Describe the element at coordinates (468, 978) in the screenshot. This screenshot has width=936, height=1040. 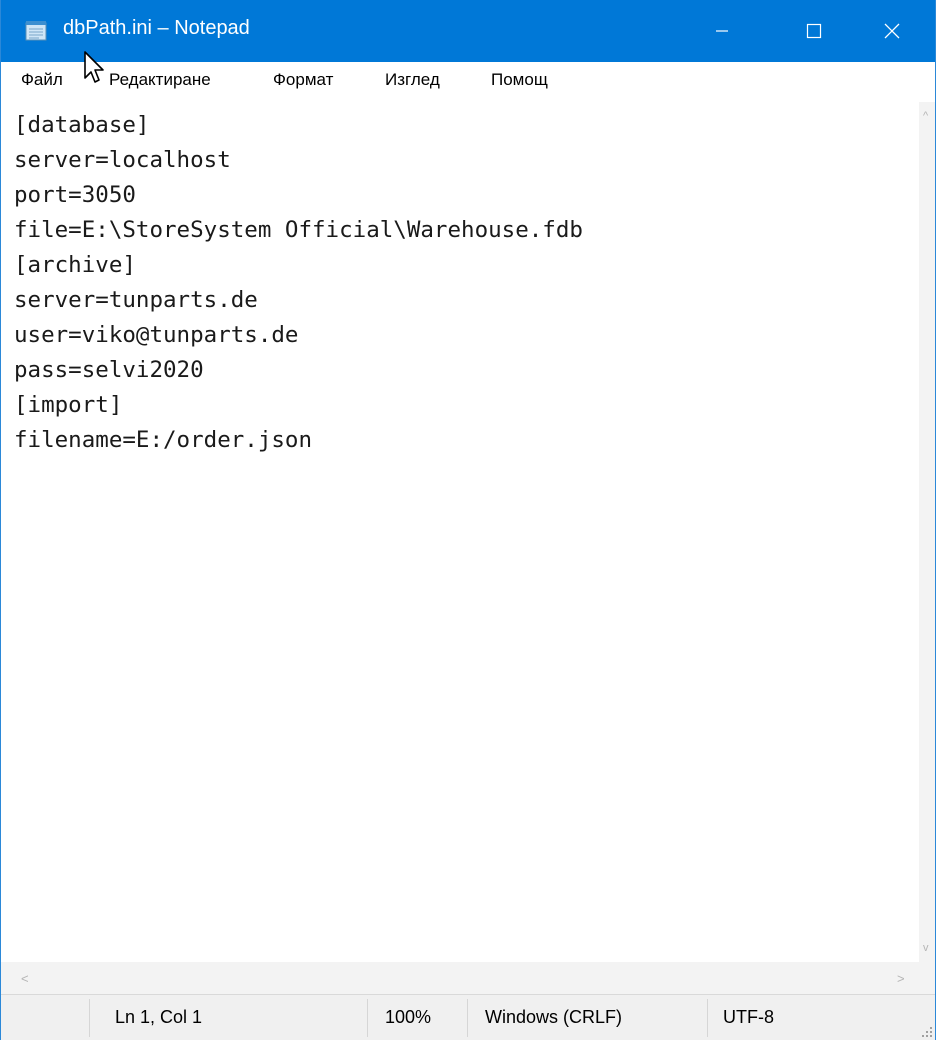
I see `horizontal-scrollbar: < >` at that location.